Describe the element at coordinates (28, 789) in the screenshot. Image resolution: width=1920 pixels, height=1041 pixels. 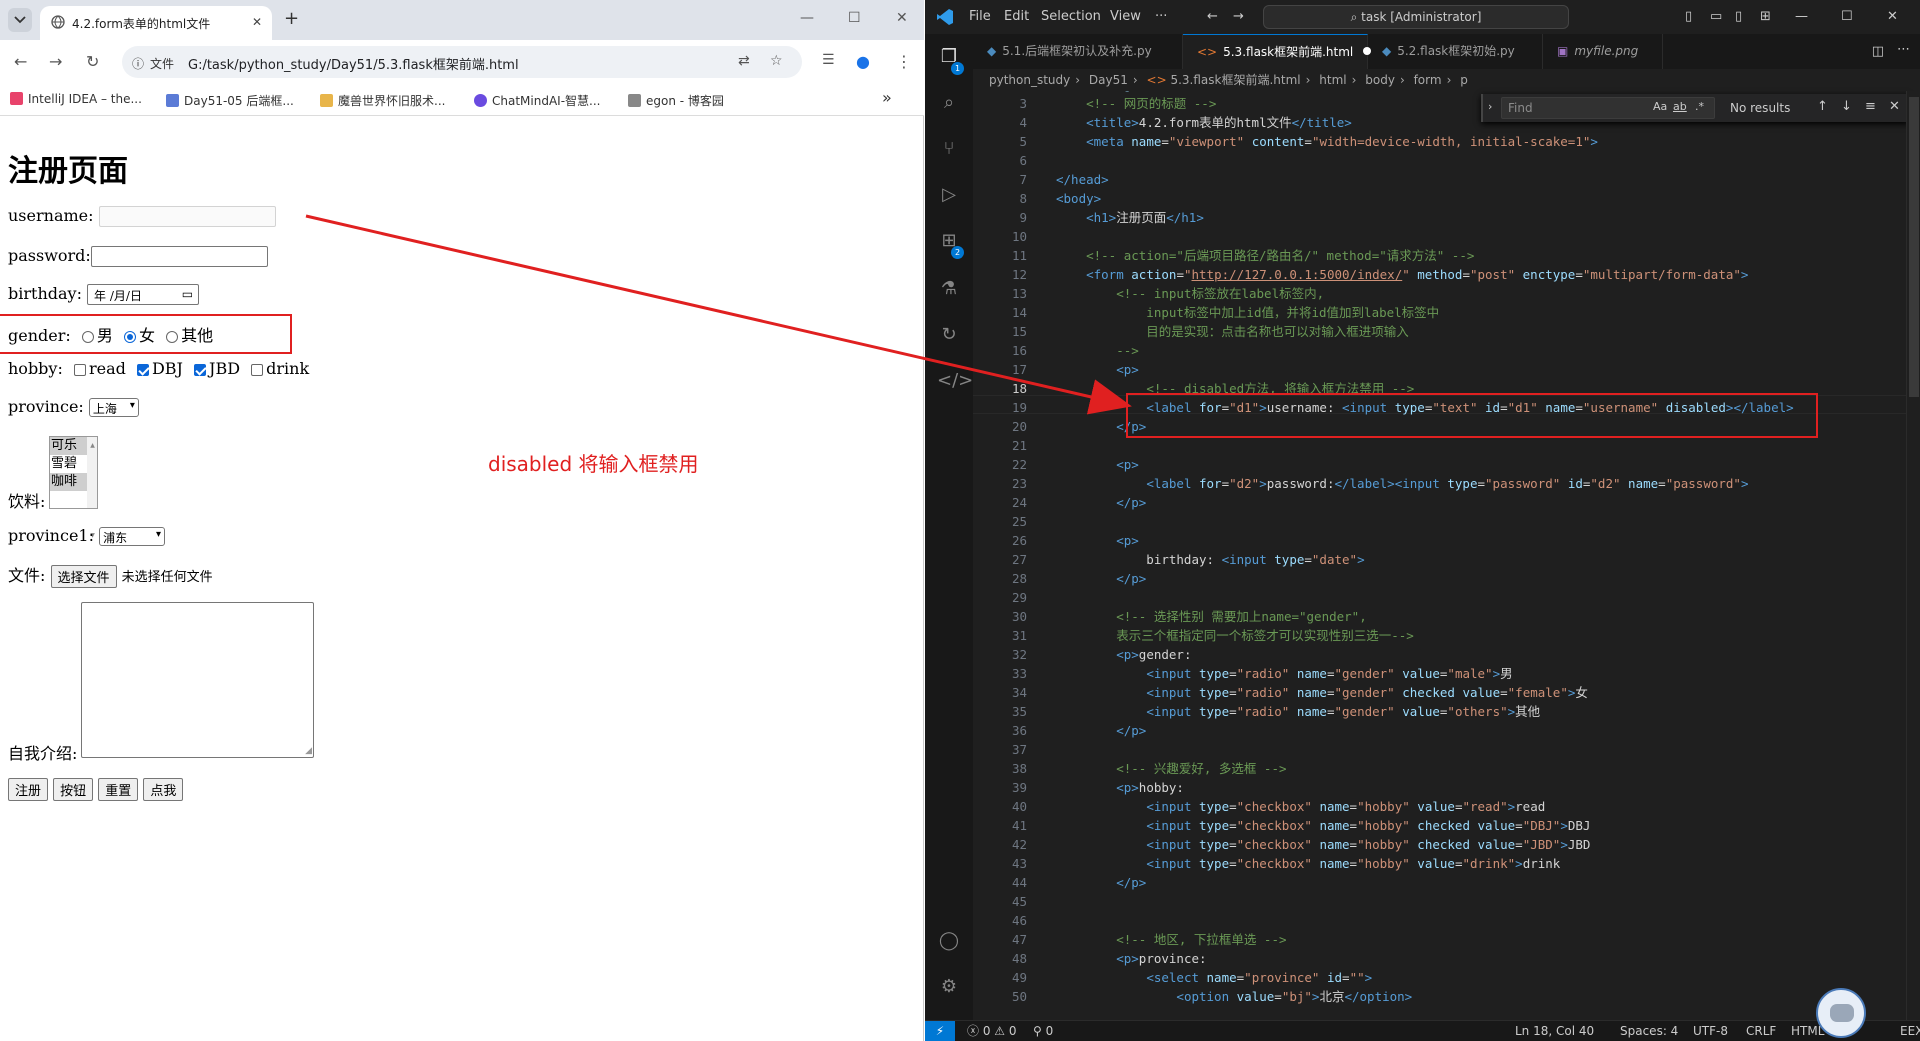
I see `register-button: 注册` at that location.